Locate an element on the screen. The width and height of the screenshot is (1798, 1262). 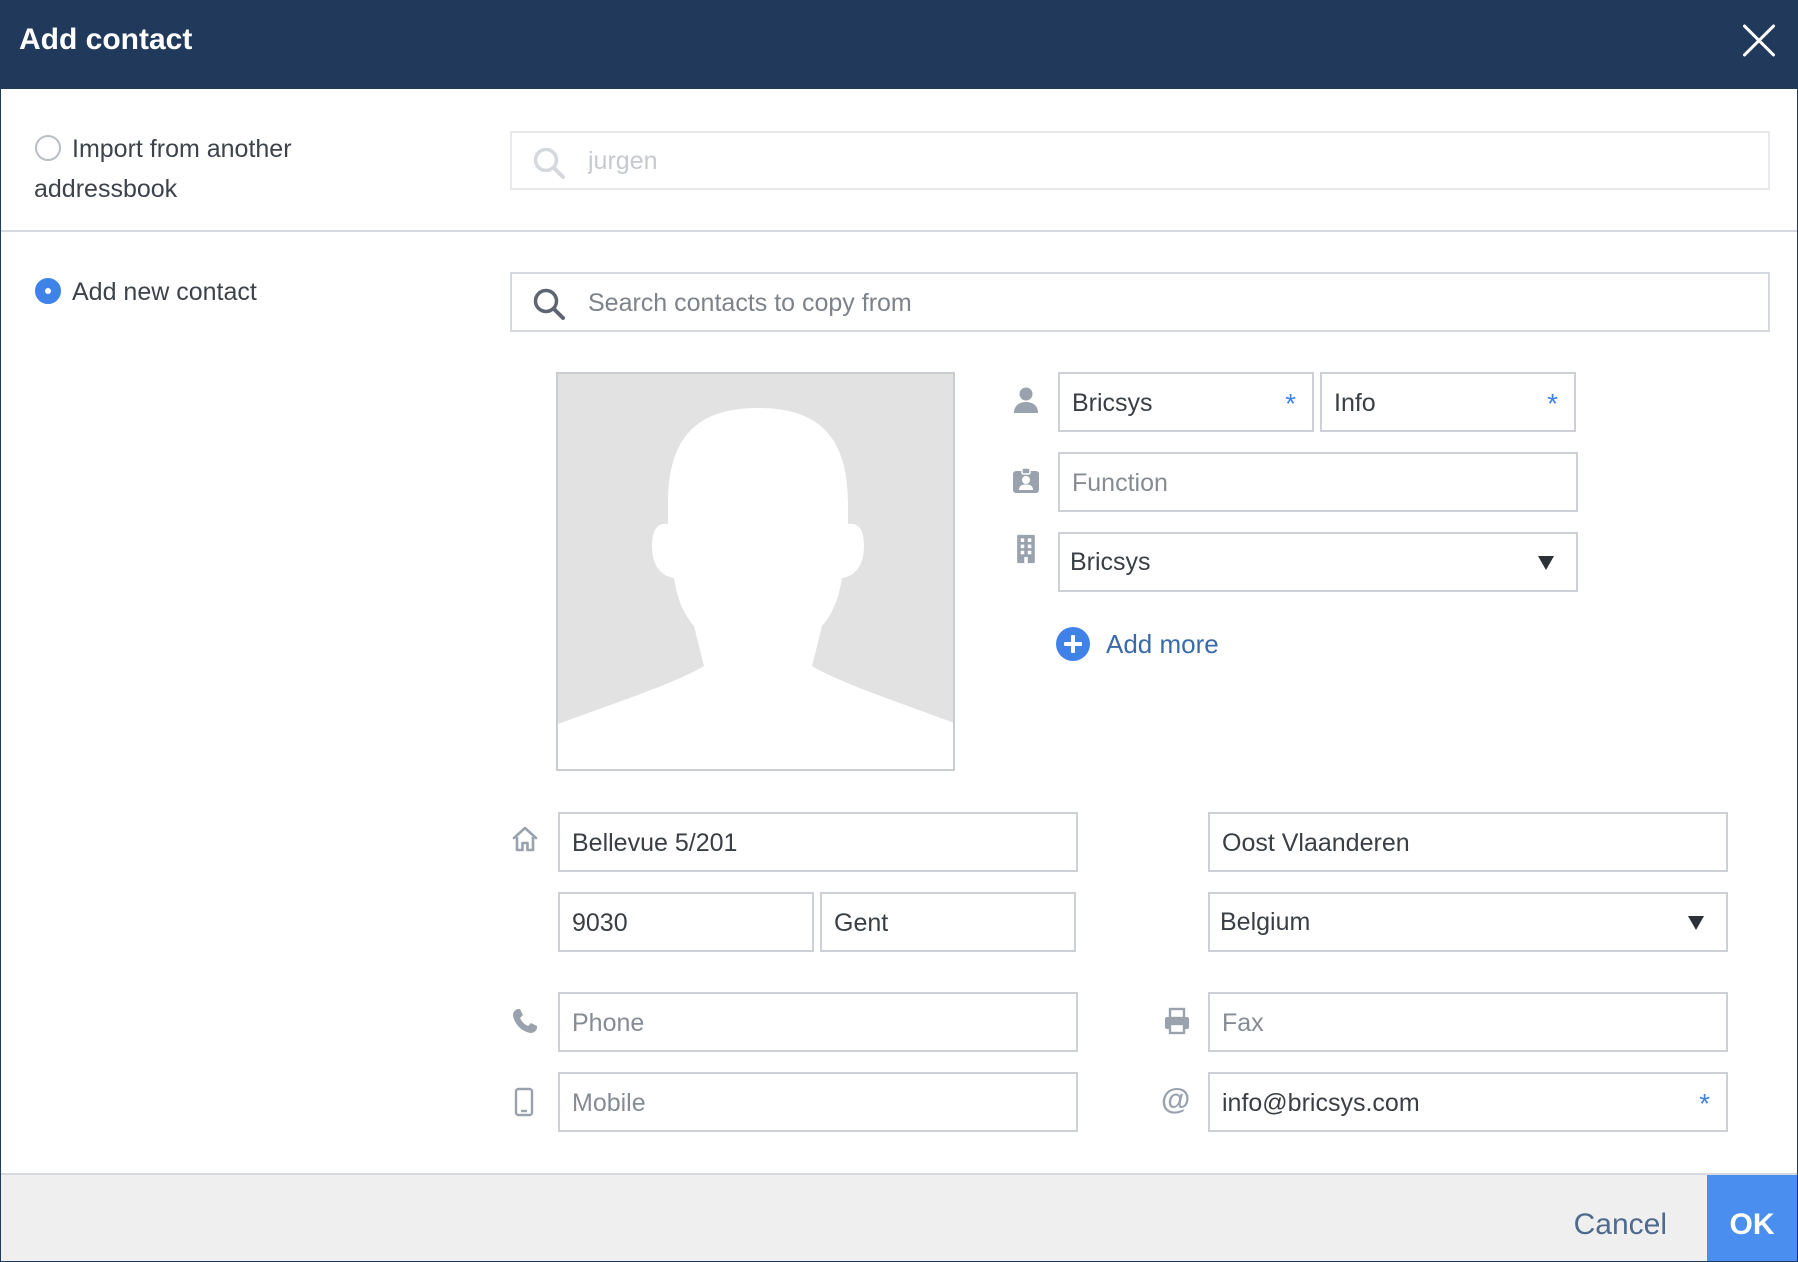
add-more-label: Add more is located at coordinates (1162, 644).